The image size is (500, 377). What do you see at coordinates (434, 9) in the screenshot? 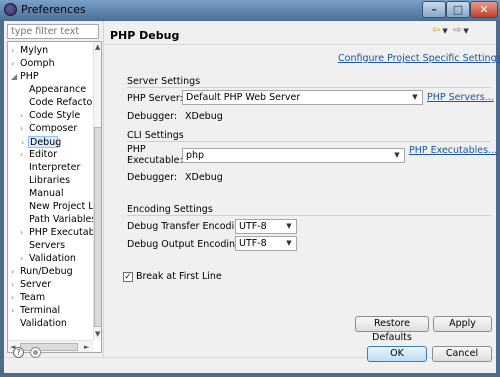
I see `minimize-button: –` at bounding box center [434, 9].